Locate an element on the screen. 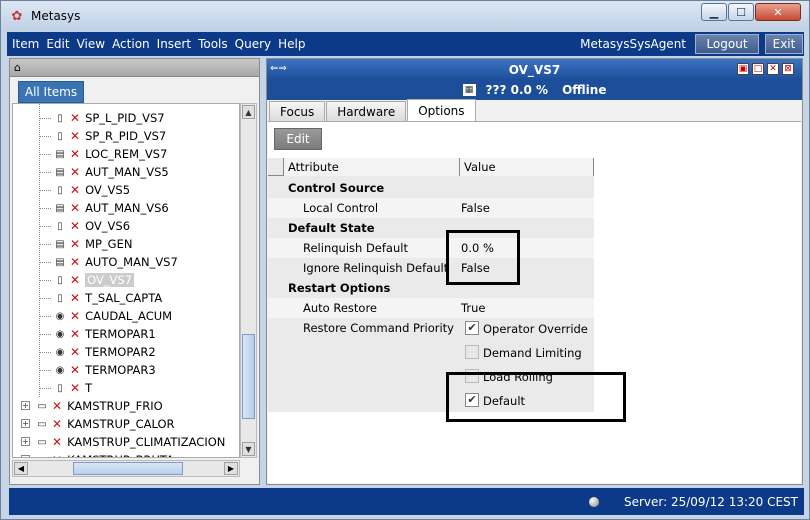 This screenshot has height=520, width=810. edit-button: Edit is located at coordinates (298, 139).